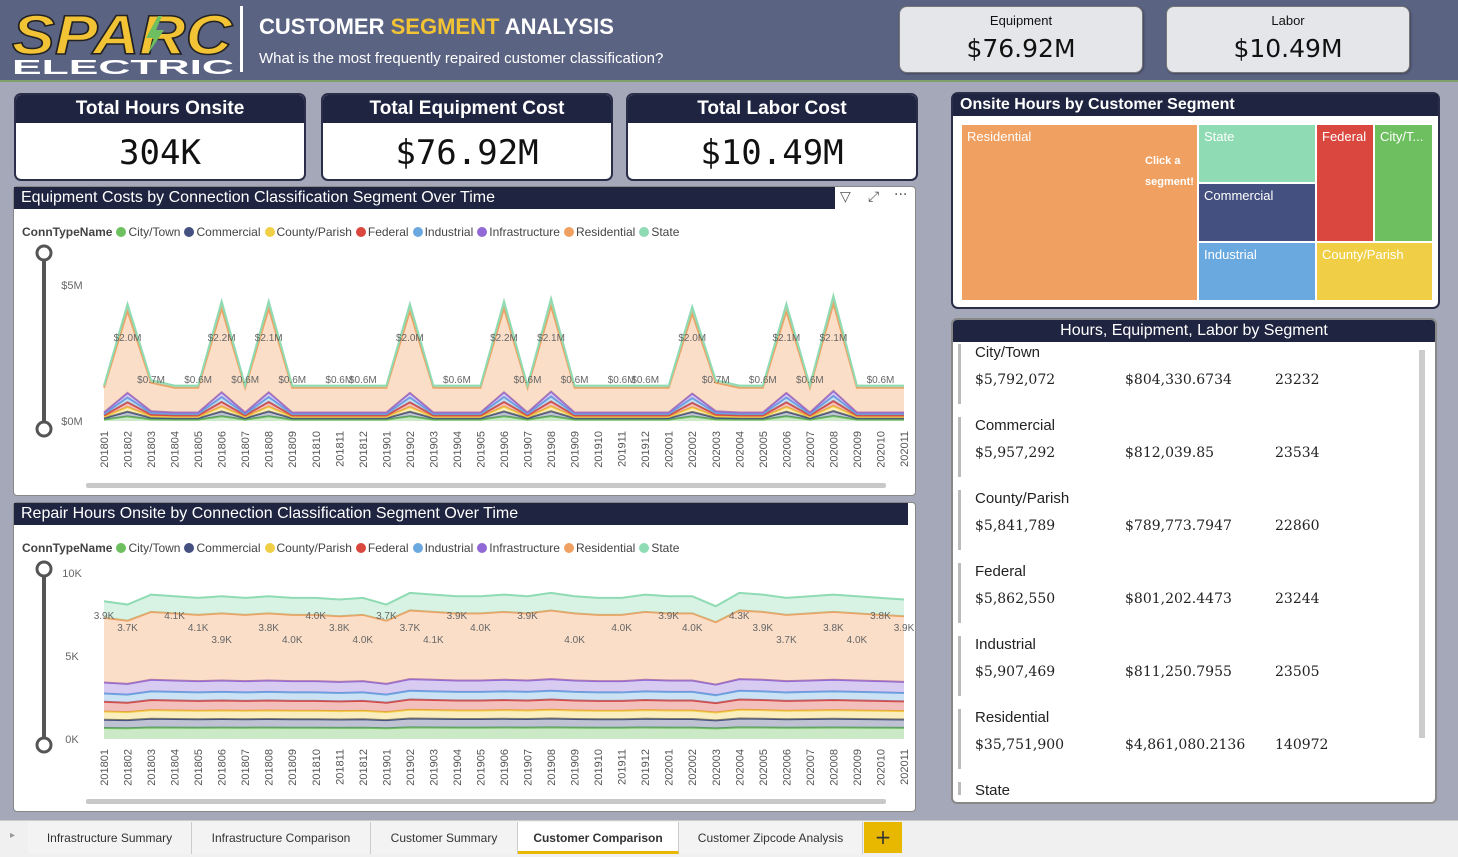 Image resolution: width=1458 pixels, height=857 pixels. What do you see at coordinates (339, 628) in the screenshot?
I see `data-label: 3.8K` at bounding box center [339, 628].